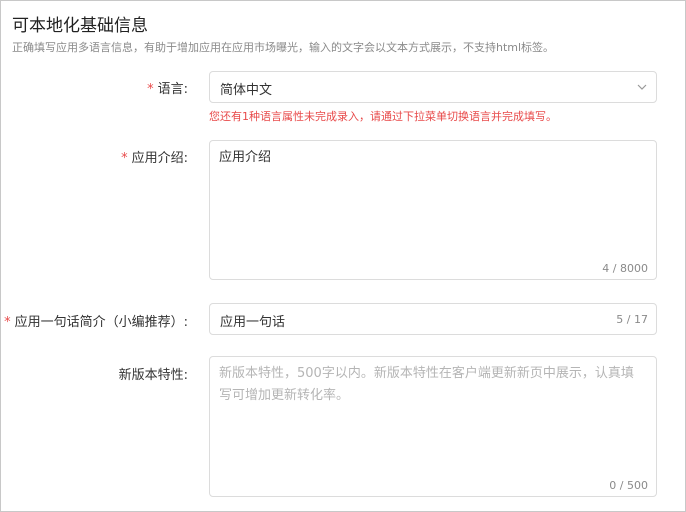  Describe the element at coordinates (245, 157) in the screenshot. I see `intro-textarea-value: 应用介绍` at that location.